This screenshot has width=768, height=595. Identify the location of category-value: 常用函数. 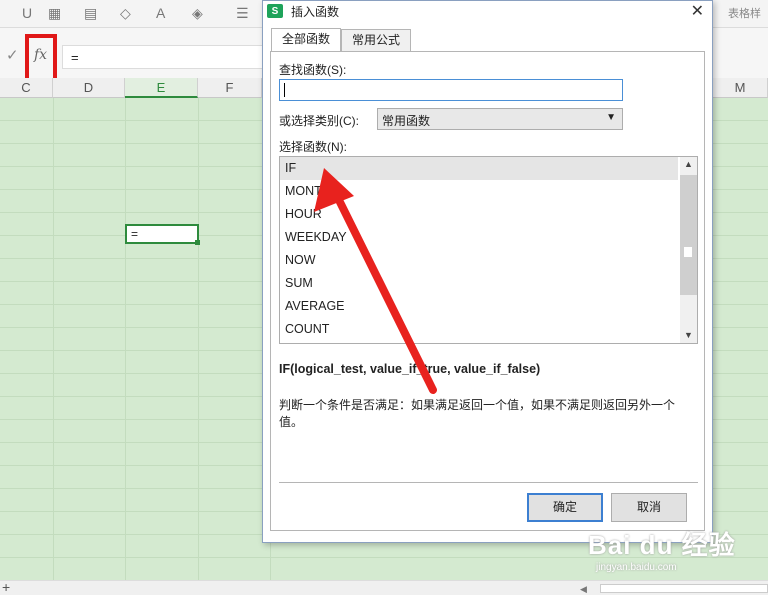
(406, 121).